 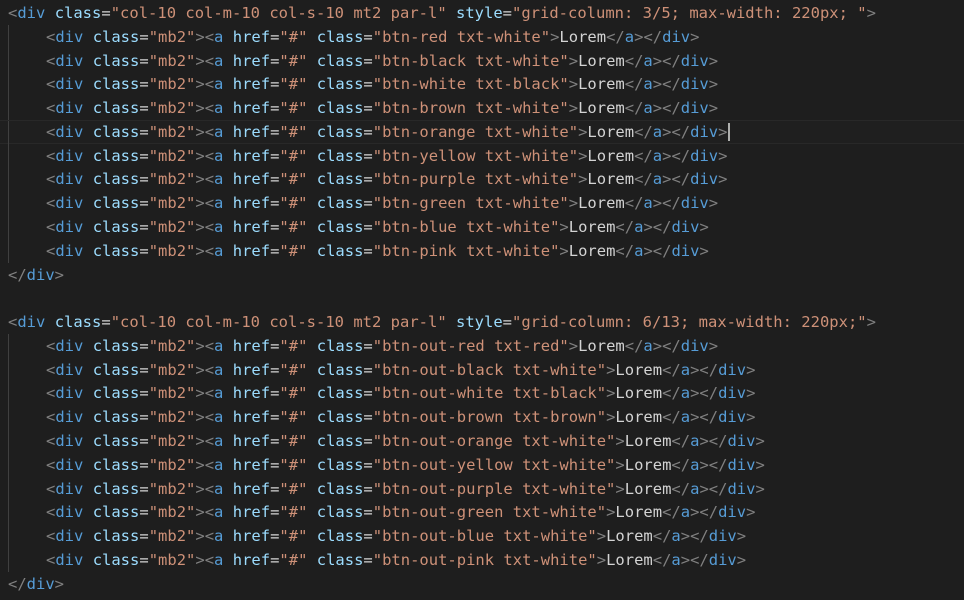 I want to click on code-line, so click(x=482, y=298).